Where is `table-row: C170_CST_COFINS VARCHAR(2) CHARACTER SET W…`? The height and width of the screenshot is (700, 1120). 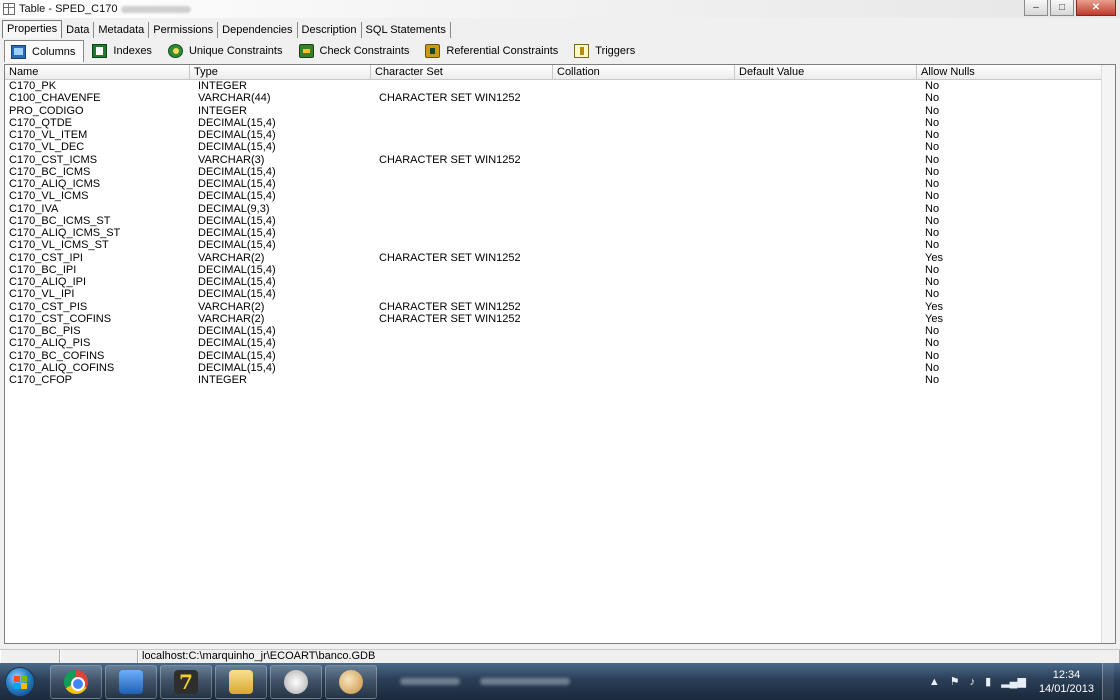 table-row: C170_CST_COFINS VARCHAR(2) CHARACTER SET W… is located at coordinates (560, 319).